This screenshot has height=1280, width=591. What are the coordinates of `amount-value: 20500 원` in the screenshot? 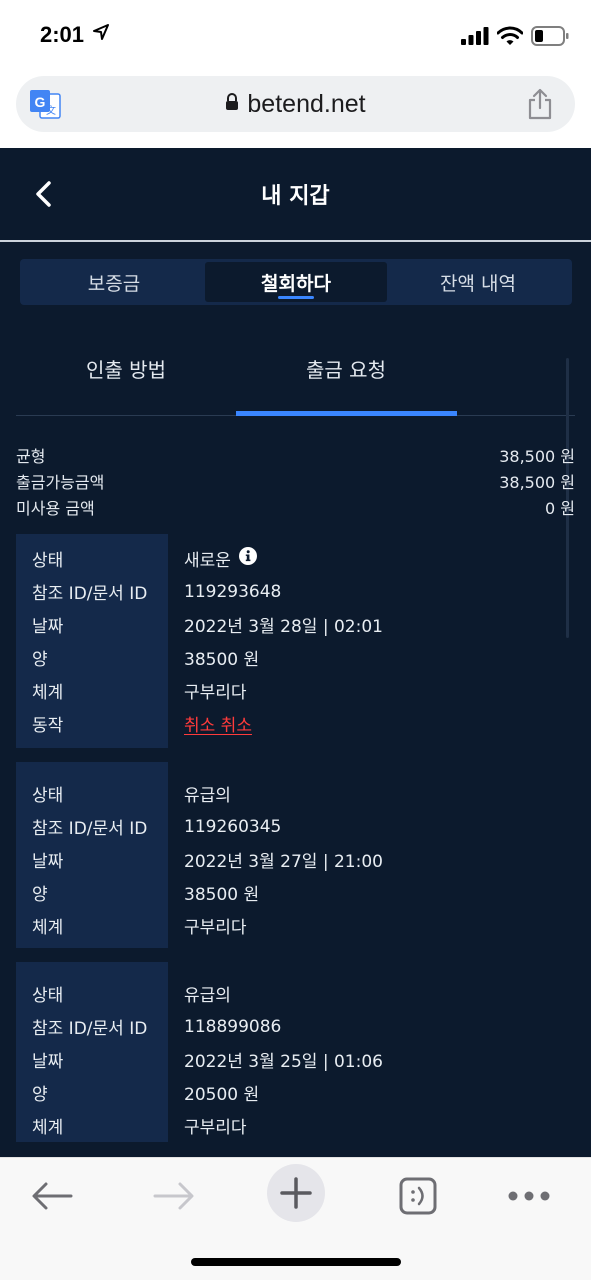 It's located at (222, 1095).